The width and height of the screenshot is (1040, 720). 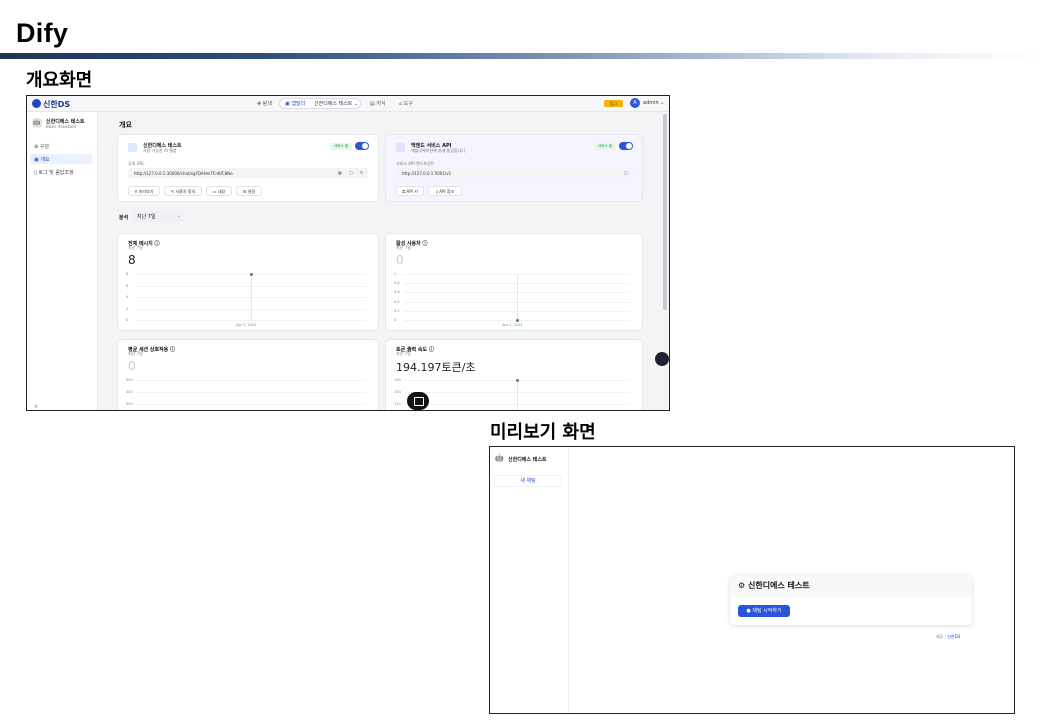 What do you see at coordinates (438, 150) in the screenshot?
I see `api-subtitle: 애플리케이션에 쉽게 통합합니다` at bounding box center [438, 150].